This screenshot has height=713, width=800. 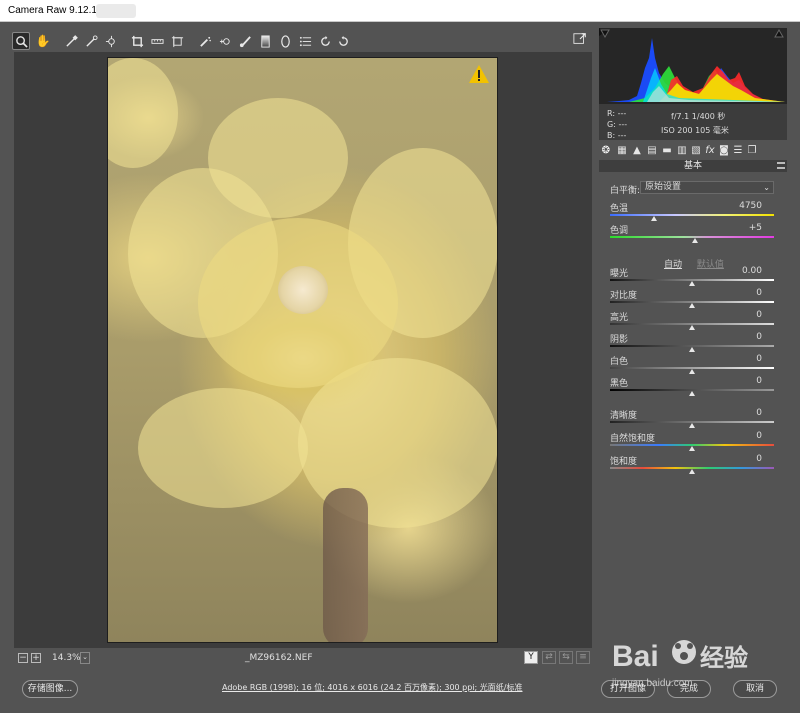 What do you see at coordinates (742, 228) in the screenshot?
I see `slider-value: +5` at bounding box center [742, 228].